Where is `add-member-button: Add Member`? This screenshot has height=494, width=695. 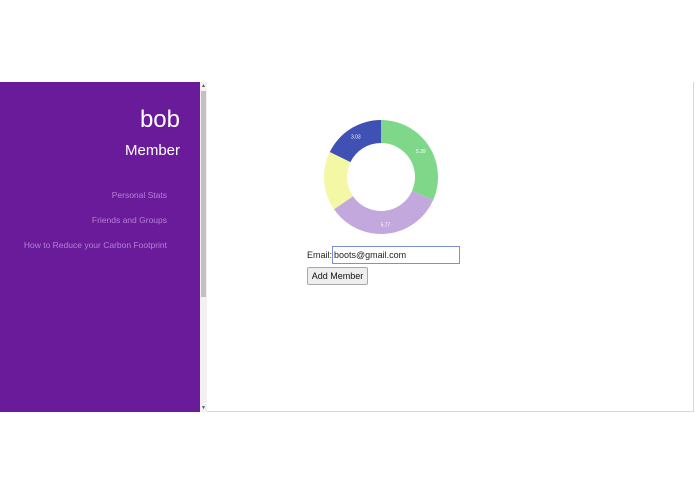
add-member-button: Add Member is located at coordinates (337, 276).